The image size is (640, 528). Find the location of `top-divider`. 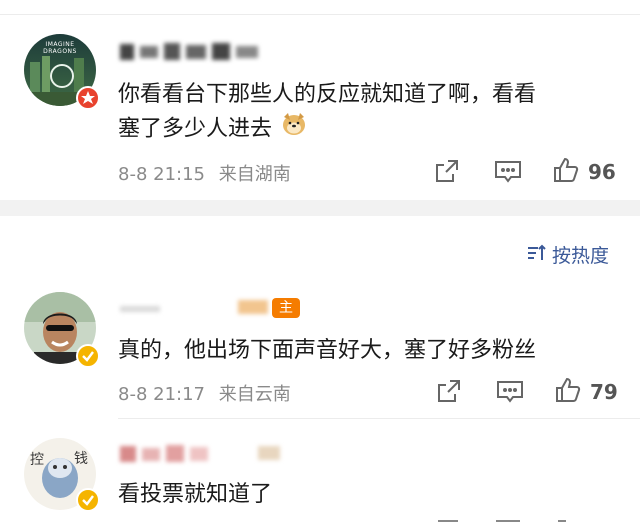

top-divider is located at coordinates (320, 14).